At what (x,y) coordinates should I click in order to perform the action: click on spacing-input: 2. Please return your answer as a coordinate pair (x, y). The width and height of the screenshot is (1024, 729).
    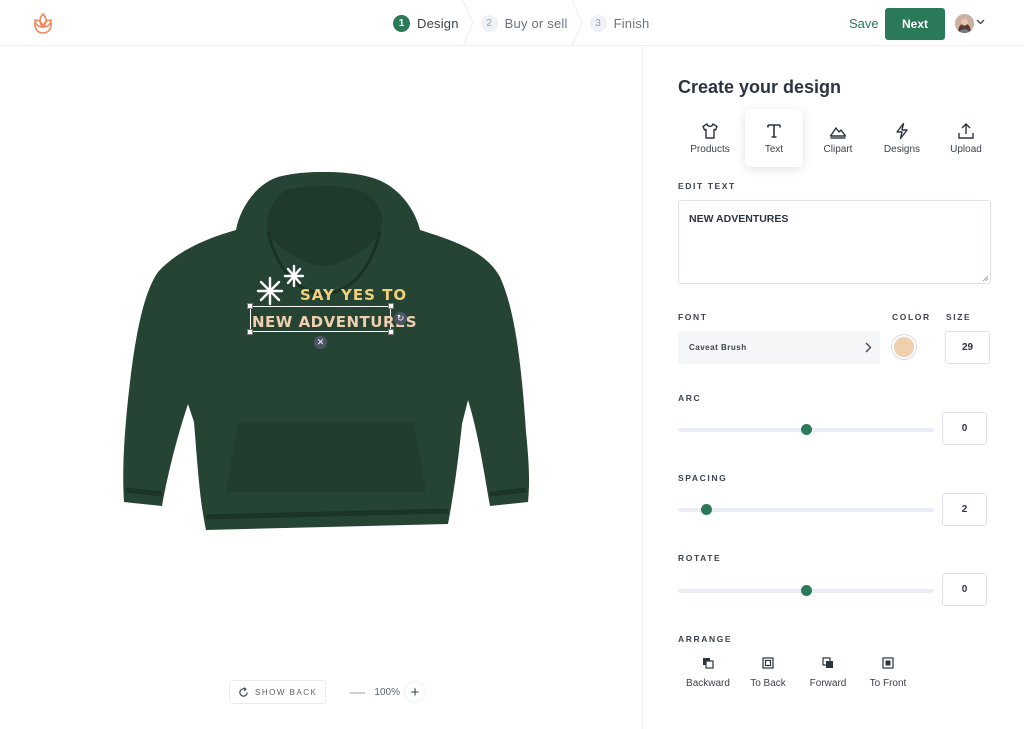
    Looking at the image, I should click on (964, 509).